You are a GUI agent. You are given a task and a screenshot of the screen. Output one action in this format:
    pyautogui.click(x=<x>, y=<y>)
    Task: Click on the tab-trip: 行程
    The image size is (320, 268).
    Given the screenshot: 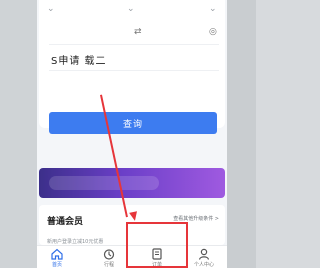 What is the action you would take?
    pyautogui.click(x=109, y=258)
    